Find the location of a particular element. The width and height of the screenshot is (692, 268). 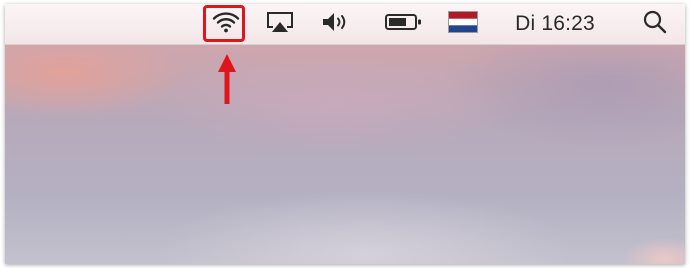

airplay-menu-extra is located at coordinates (280, 24).